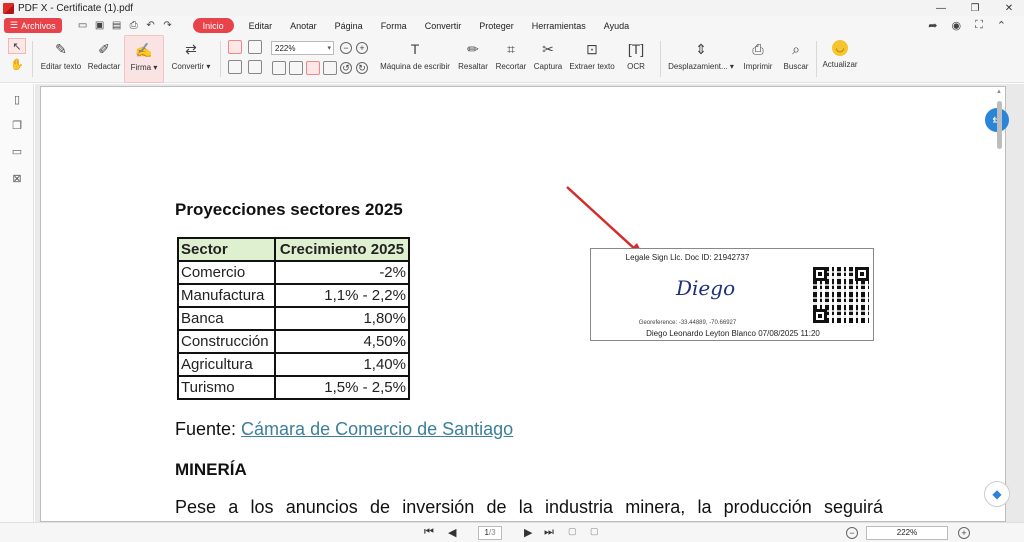 The height and width of the screenshot is (542, 1024). I want to click on highlight-label: Resaltar, so click(473, 66).